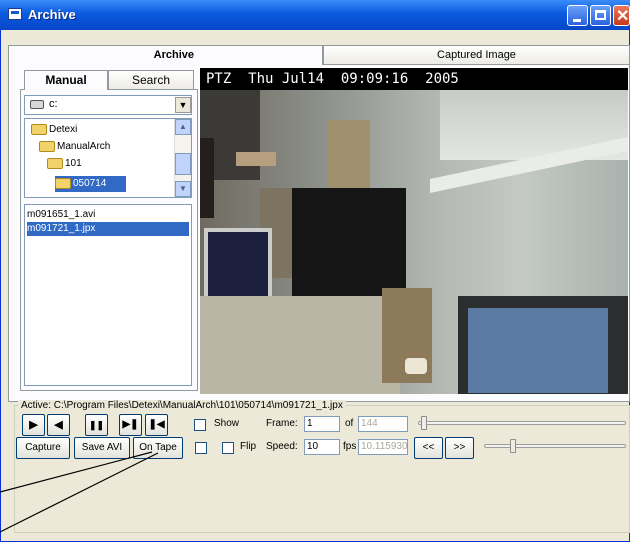 This screenshot has width=630, height=542. What do you see at coordinates (108, 158) in the screenshot?
I see `folder-tree: Detexi ManualArch 101 050714 ▲ ▼` at bounding box center [108, 158].